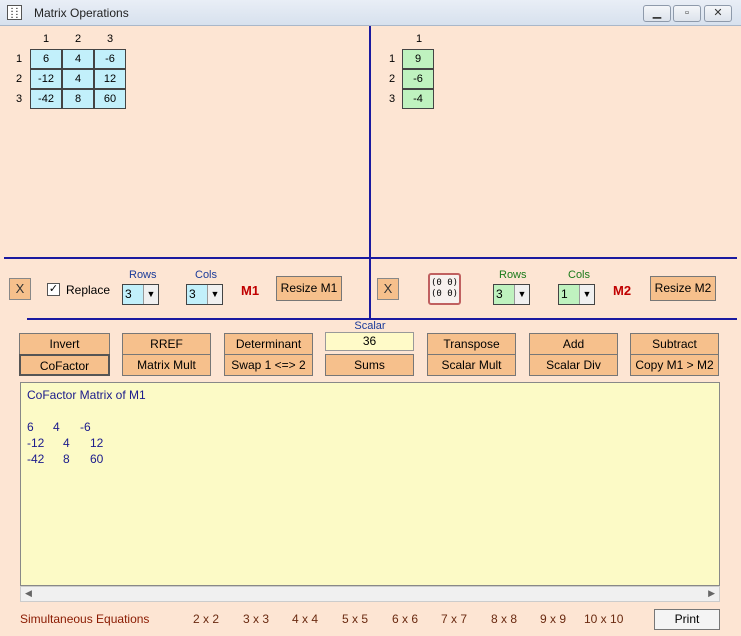 The image size is (741, 636). I want to click on resize-m2-button: Resize M2, so click(683, 288).